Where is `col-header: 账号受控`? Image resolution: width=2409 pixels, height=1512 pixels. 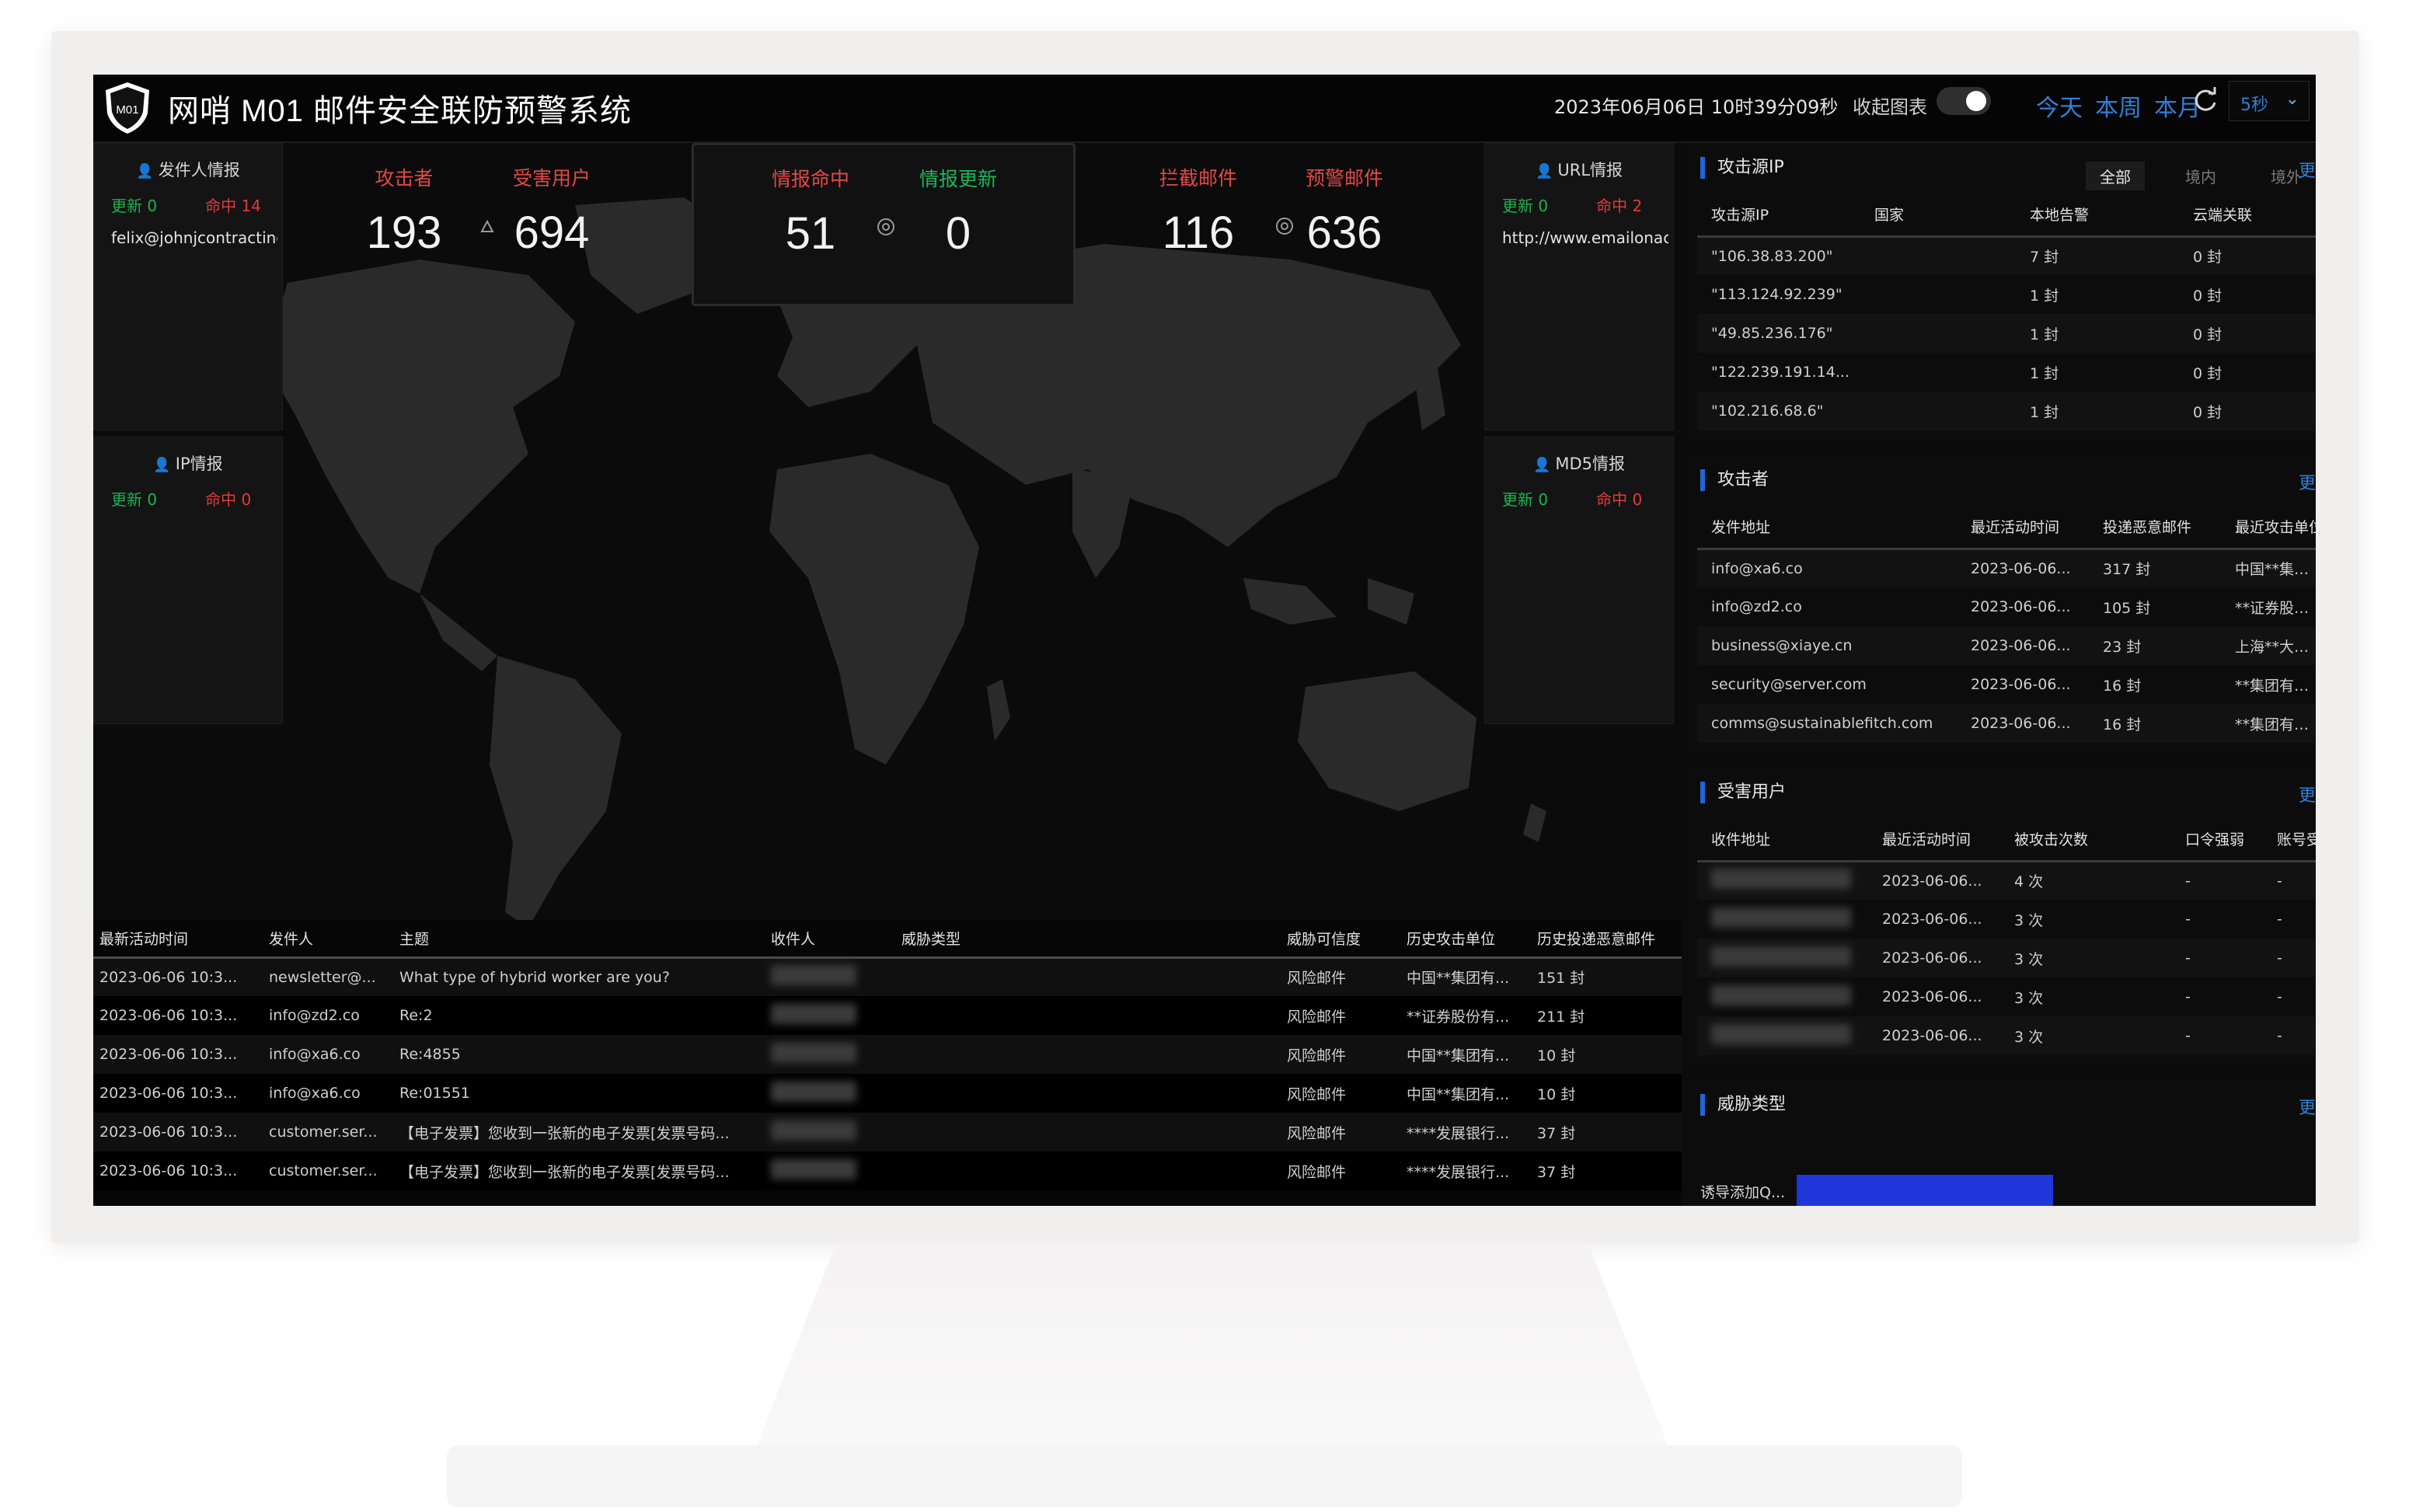 col-header: 账号受控 is located at coordinates (2289, 840).